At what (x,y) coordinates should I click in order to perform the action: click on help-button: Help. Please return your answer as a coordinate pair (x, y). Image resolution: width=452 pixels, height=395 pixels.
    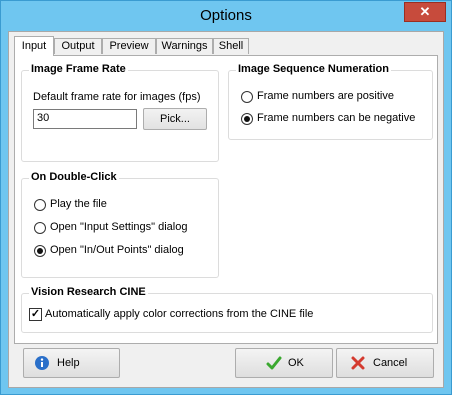
    Looking at the image, I should click on (71, 363).